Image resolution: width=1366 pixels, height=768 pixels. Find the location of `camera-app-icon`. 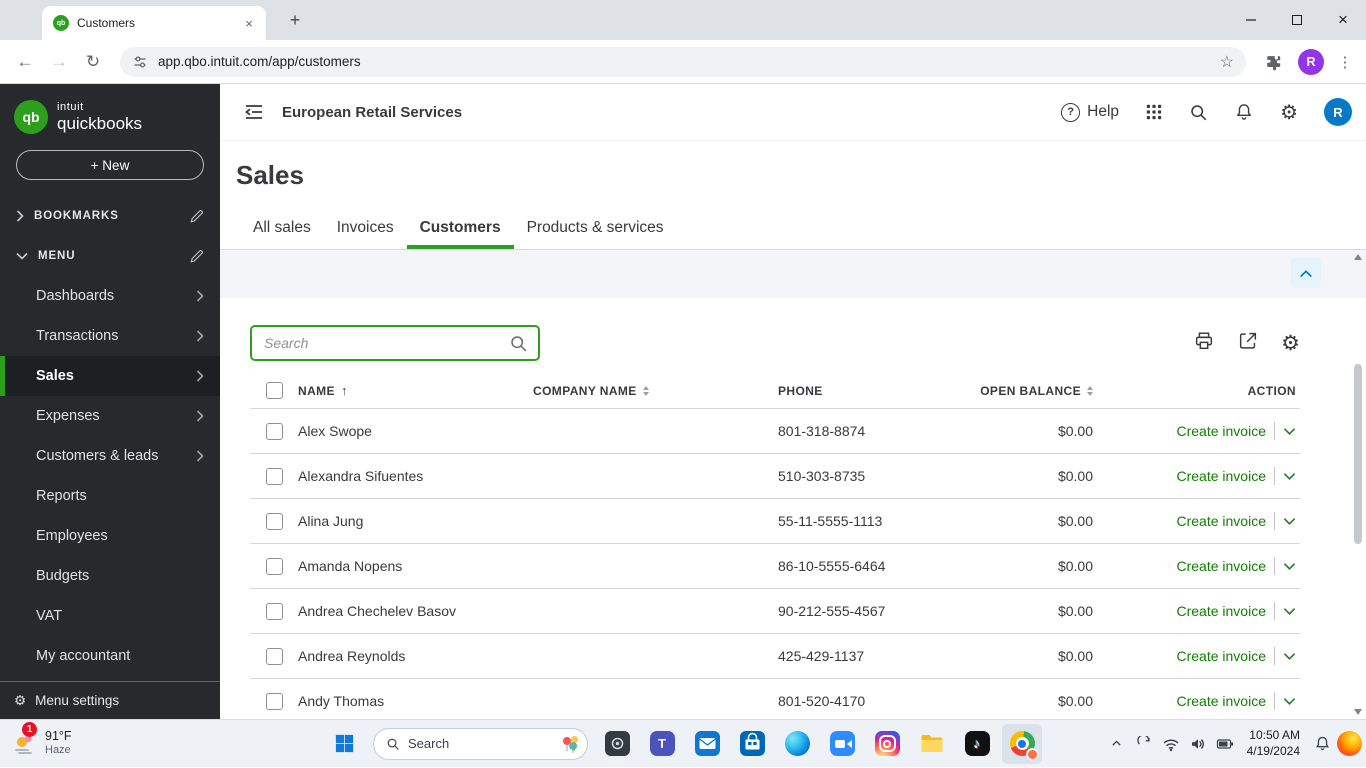

camera-app-icon is located at coordinates (617, 744).